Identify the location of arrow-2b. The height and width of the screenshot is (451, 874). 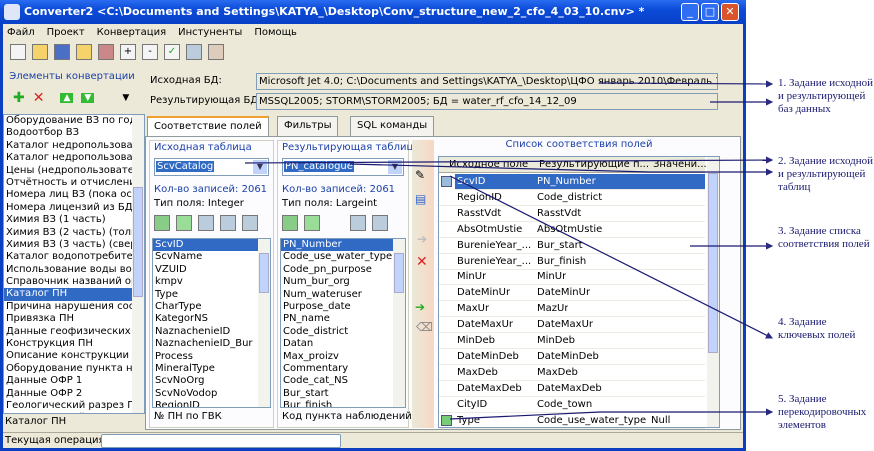
(561, 169).